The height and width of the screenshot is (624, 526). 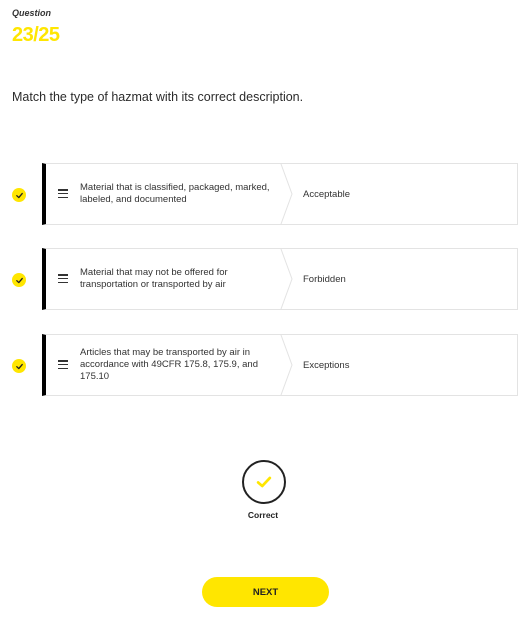 I want to click on result-check-icon, so click(x=264, y=482).